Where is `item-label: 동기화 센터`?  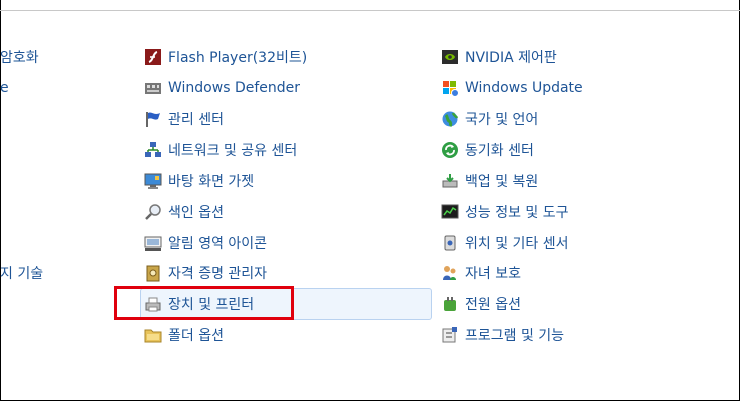 item-label: 동기화 센터 is located at coordinates (499, 151).